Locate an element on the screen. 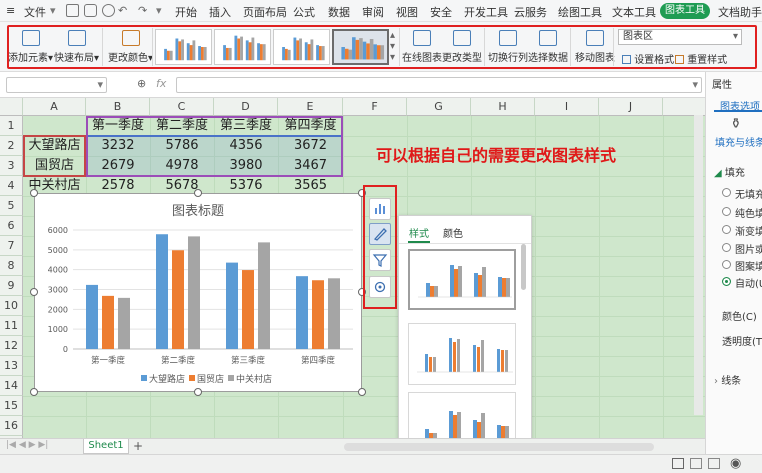  table-cell: 5786 is located at coordinates (182, 146).